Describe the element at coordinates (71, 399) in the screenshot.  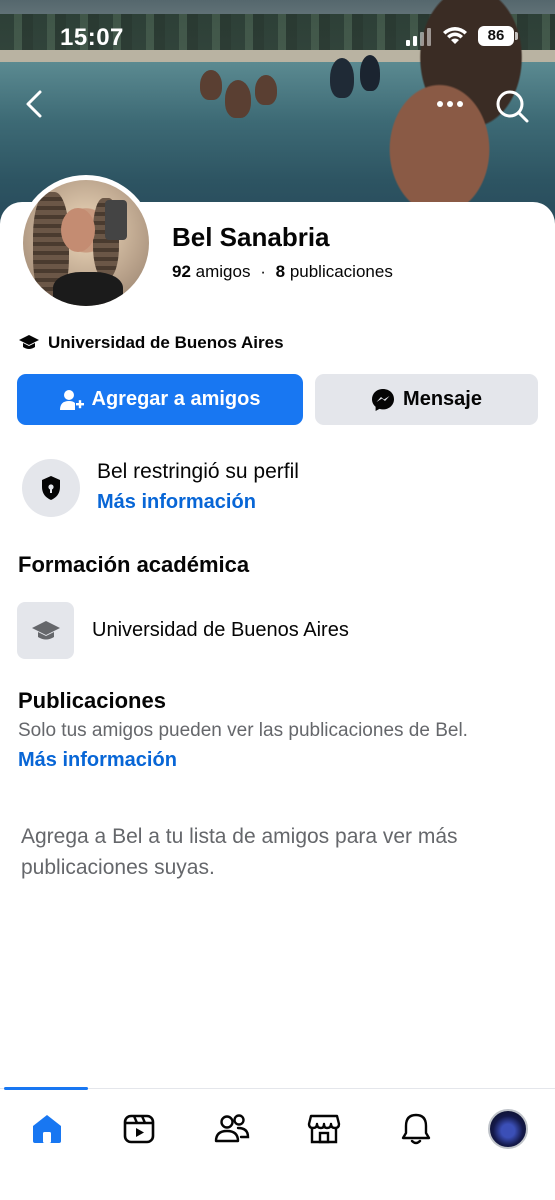
I see `add-friend-icon` at that location.